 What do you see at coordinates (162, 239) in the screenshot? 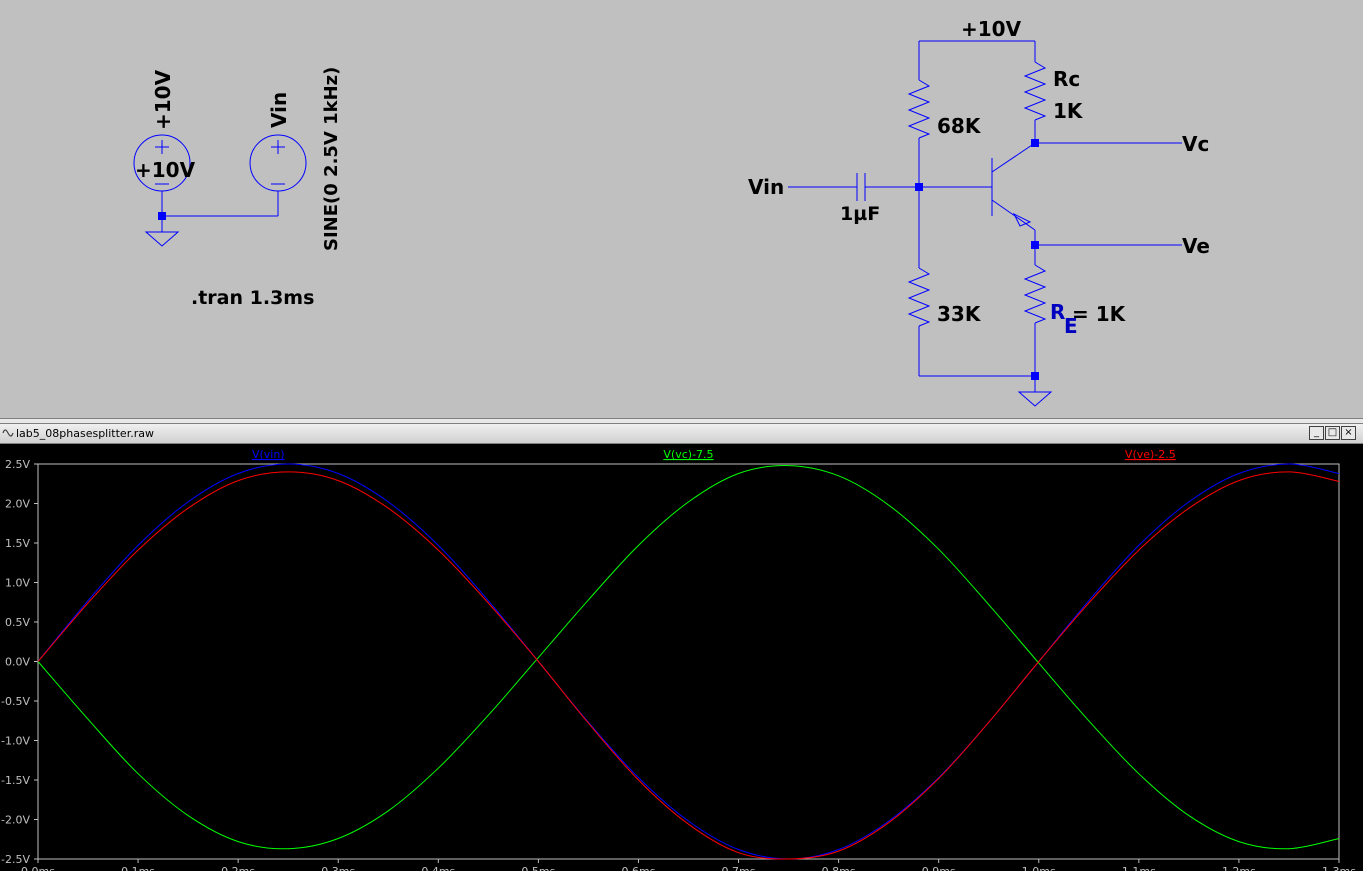
I see `ground-symbol` at bounding box center [162, 239].